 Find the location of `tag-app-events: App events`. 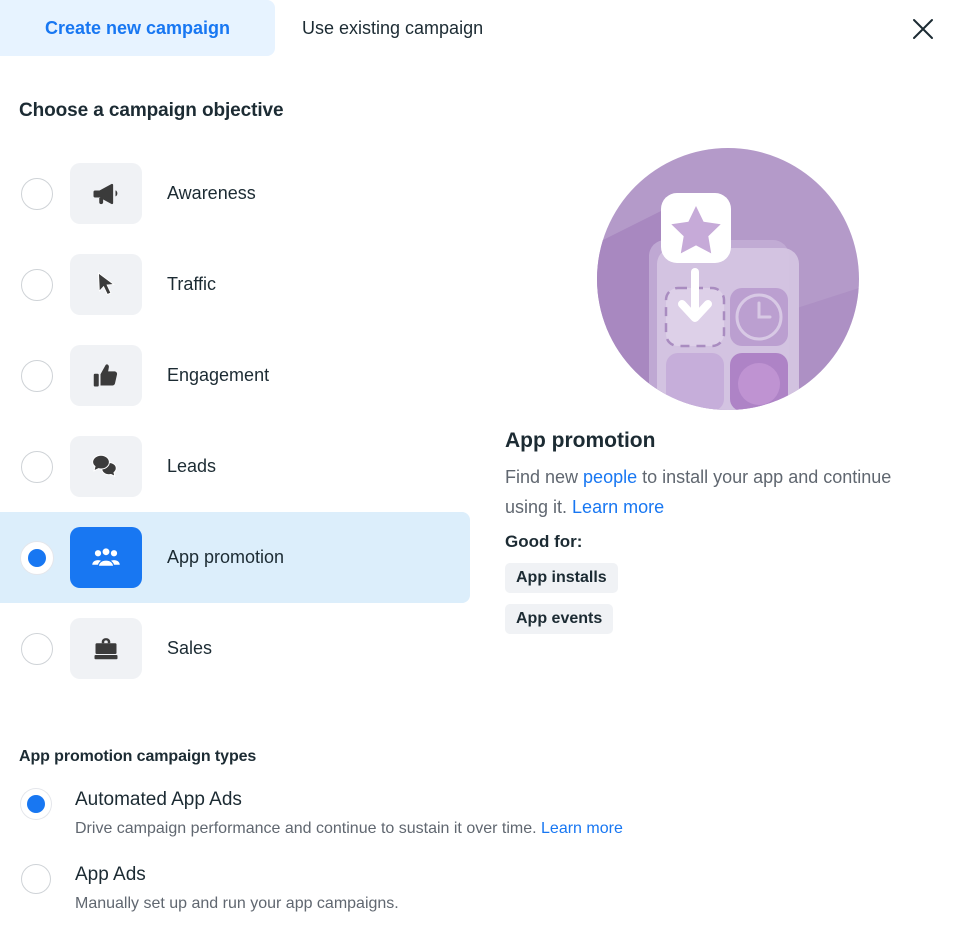

tag-app-events: App events is located at coordinates (559, 619).